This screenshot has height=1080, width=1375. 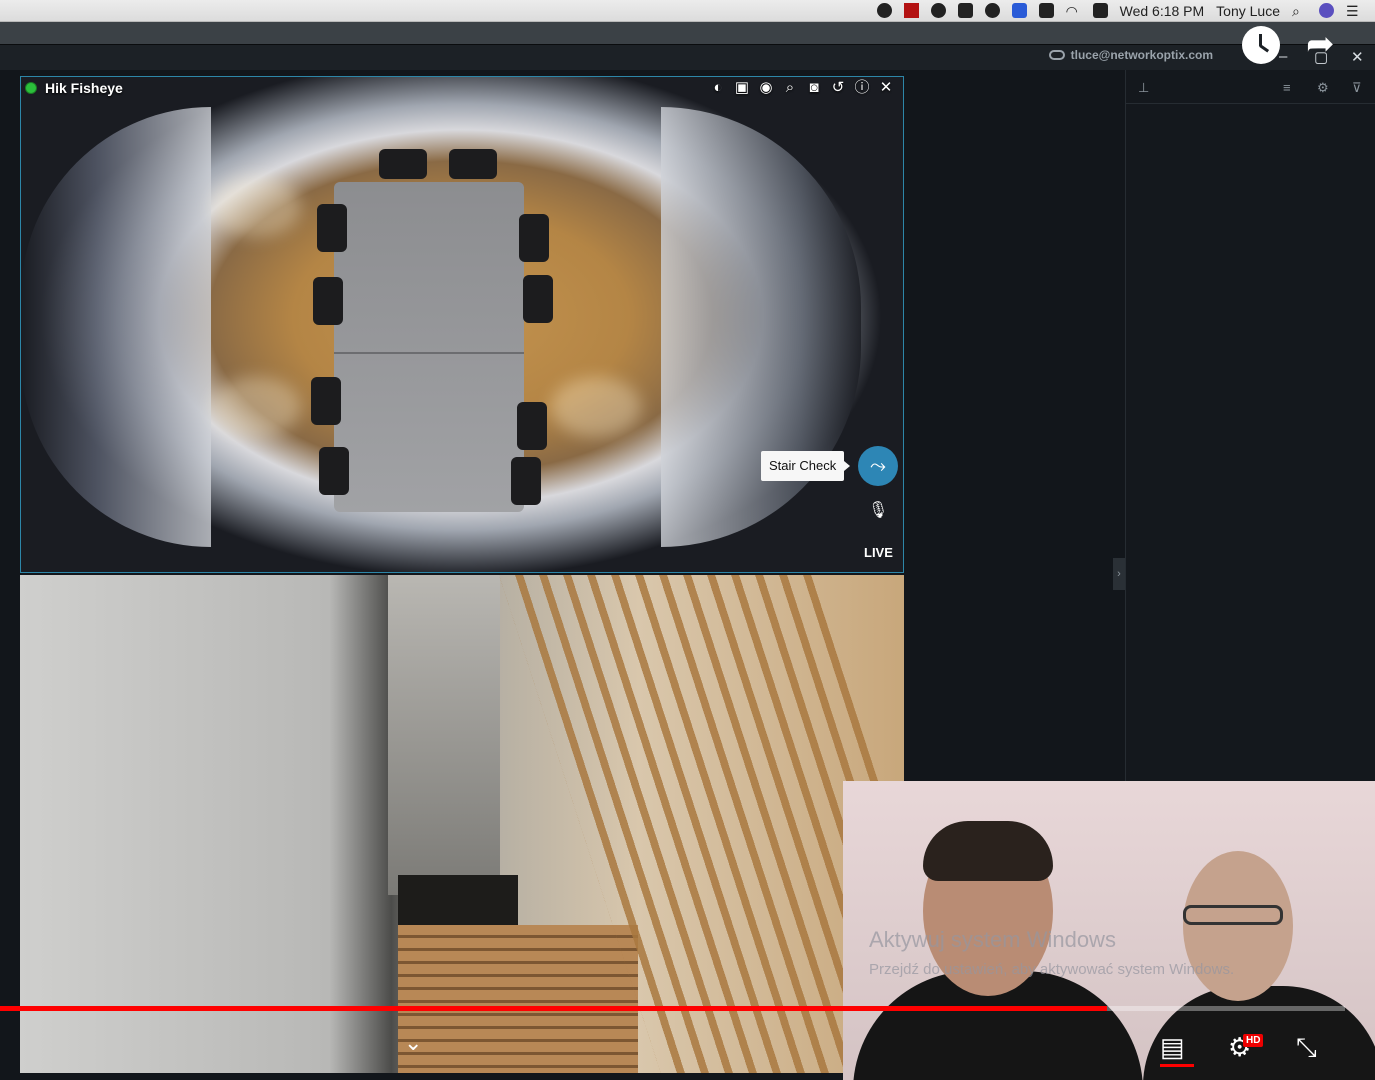 I want to click on video-progress-bar, so click(x=672, y=1008).